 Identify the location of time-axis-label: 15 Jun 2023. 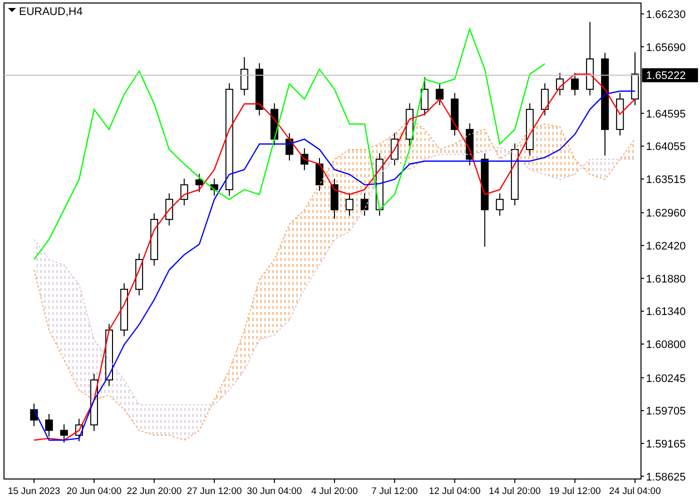
(34, 491).